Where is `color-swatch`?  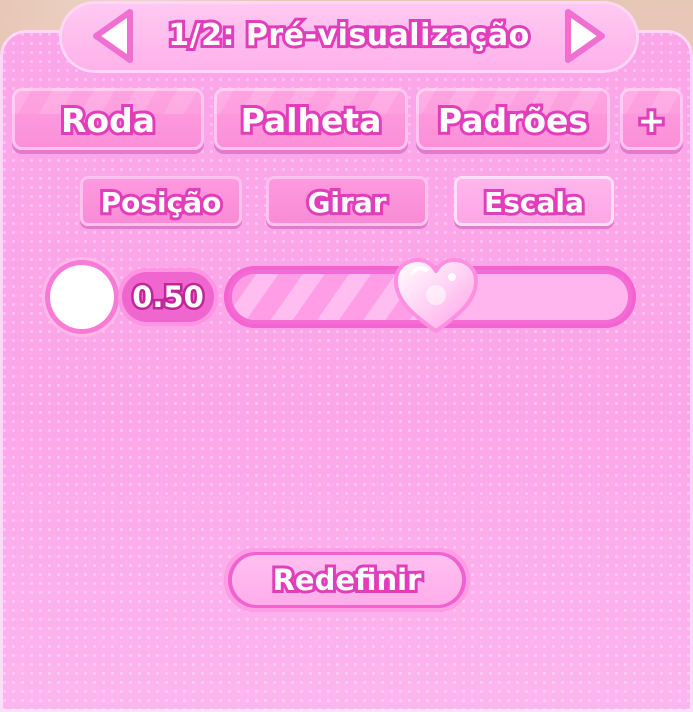
color-swatch is located at coordinates (82, 297).